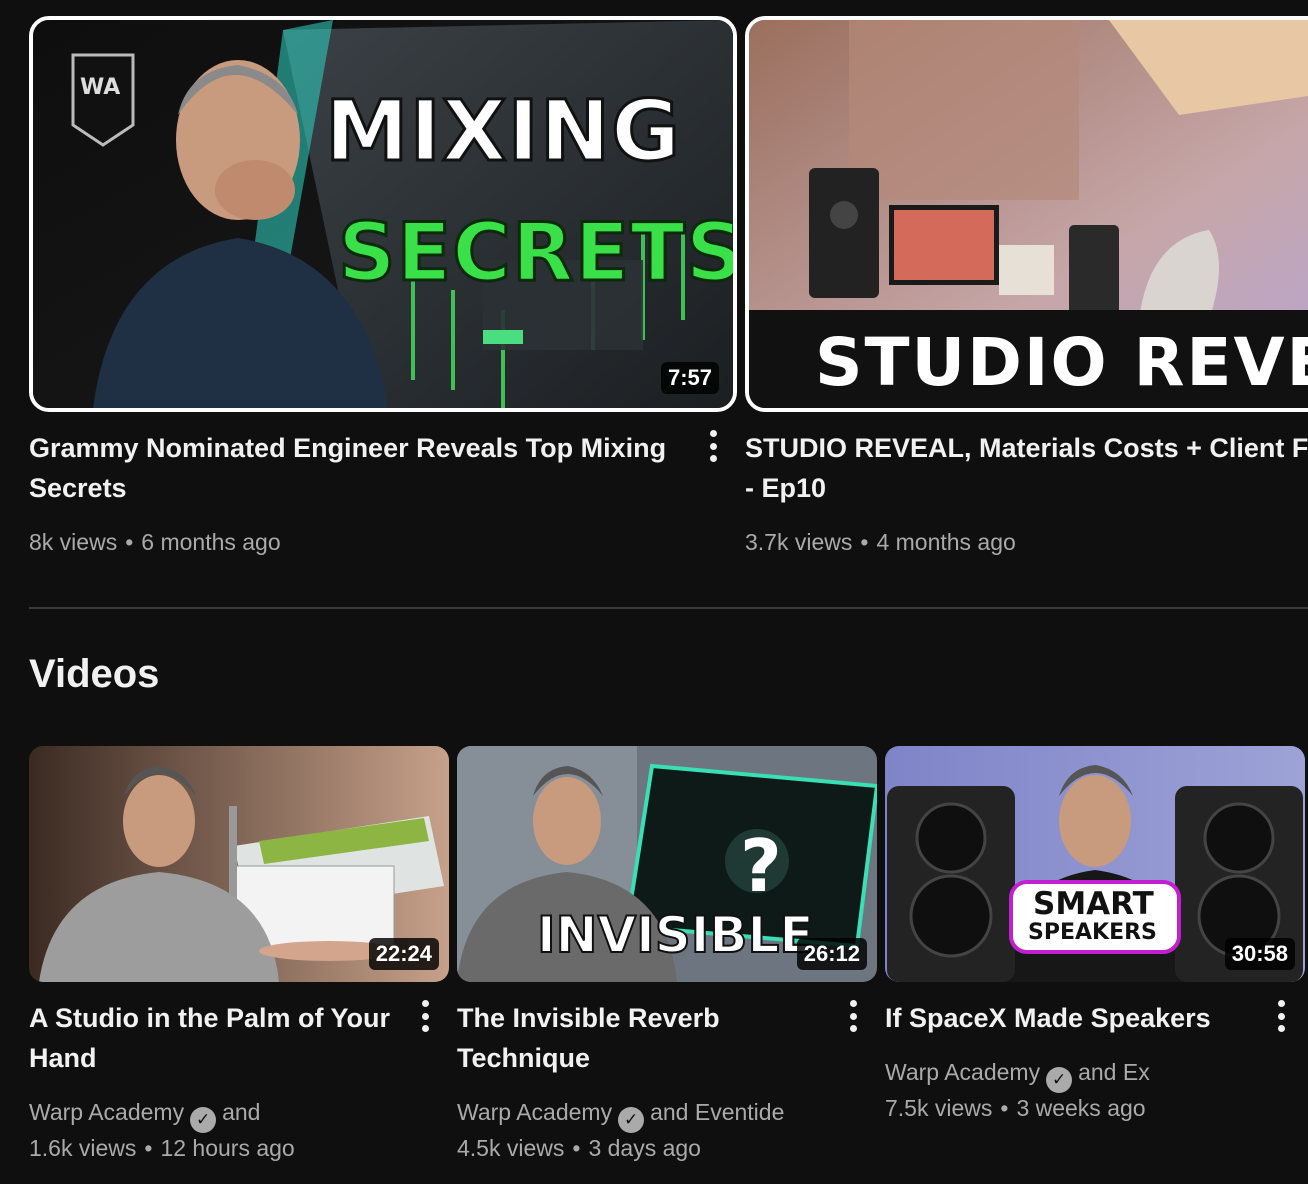 The image size is (1308, 1184). What do you see at coordinates (946, 542) in the screenshot?
I see `upload-age: 4 months ago` at bounding box center [946, 542].